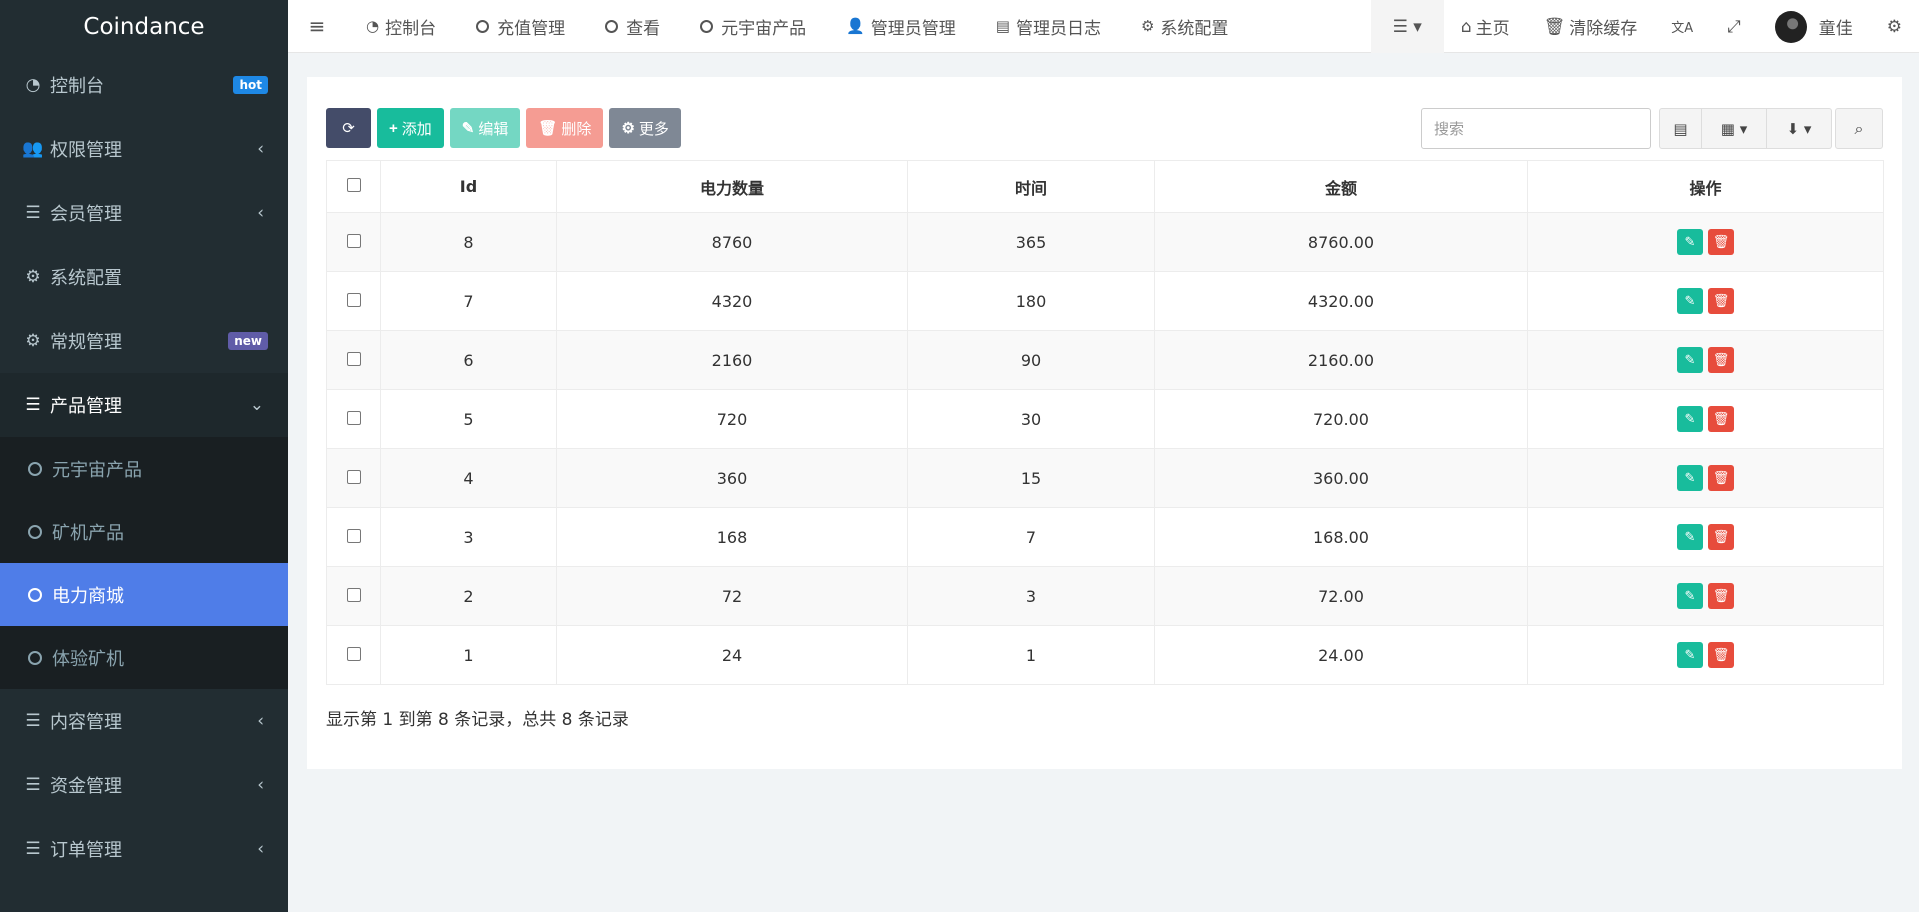 The image size is (1919, 912). I want to click on sidebar-subitem-miner: 矿机产品, so click(144, 531).